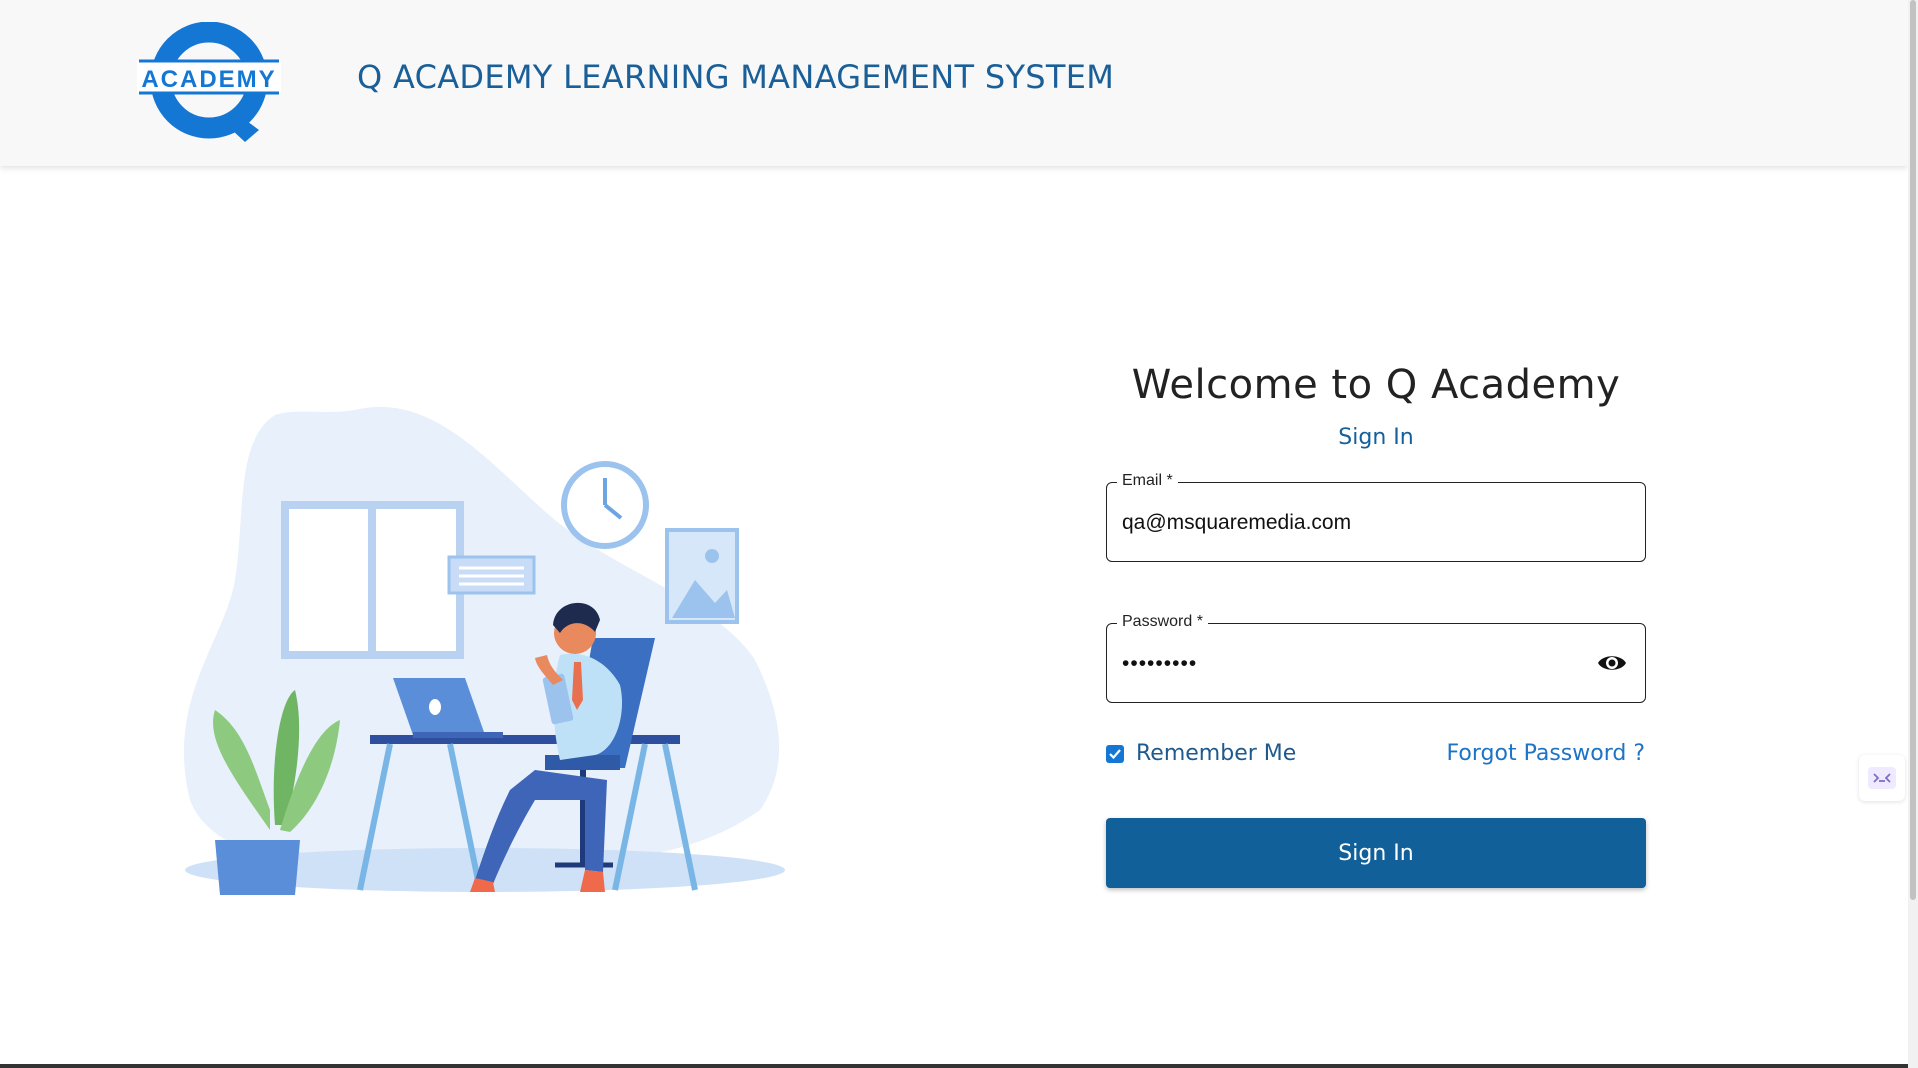 This screenshot has width=1918, height=1068. What do you see at coordinates (736, 77) in the screenshot?
I see `app-title: Q ACADEMY LEARNING MANAGEMENT SYSTEM` at bounding box center [736, 77].